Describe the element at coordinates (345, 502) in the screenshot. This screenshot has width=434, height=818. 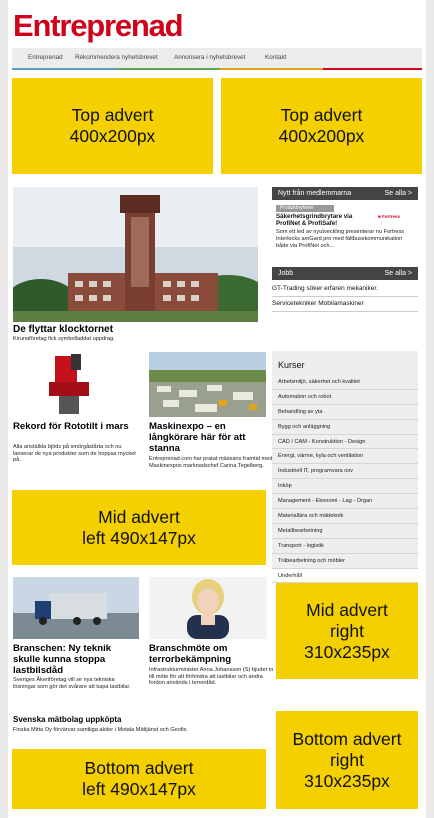
I see `course-item: Management - Ekonomi - Lag - Organ` at that location.